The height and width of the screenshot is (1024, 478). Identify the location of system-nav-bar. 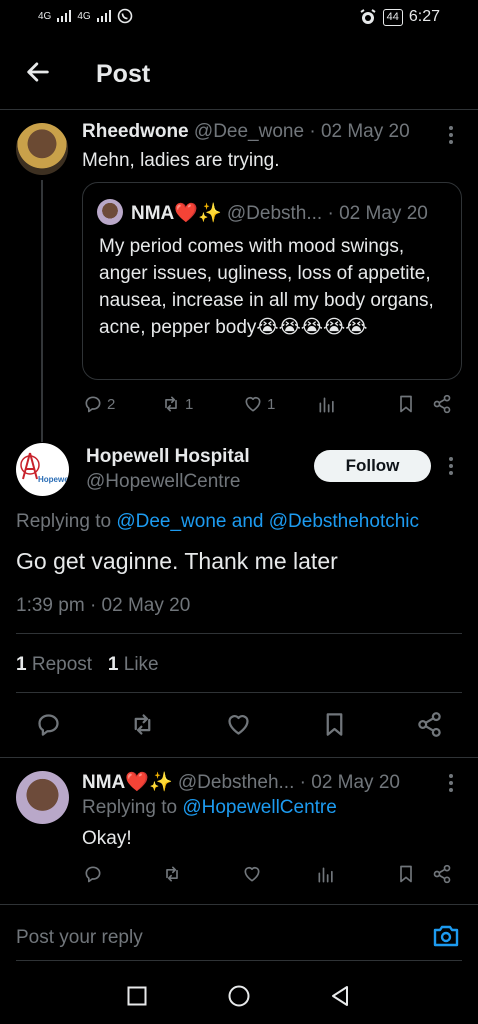
(239, 996).